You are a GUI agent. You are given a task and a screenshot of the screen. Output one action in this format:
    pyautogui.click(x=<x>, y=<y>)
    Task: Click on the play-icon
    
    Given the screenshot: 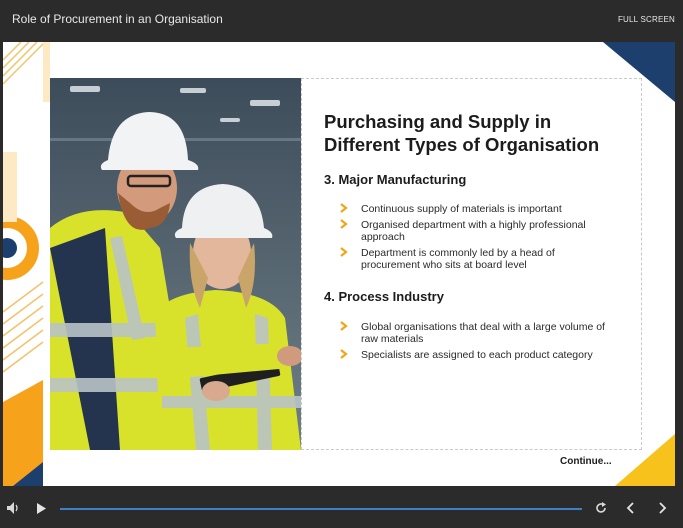 What is the action you would take?
    pyautogui.click(x=42, y=508)
    